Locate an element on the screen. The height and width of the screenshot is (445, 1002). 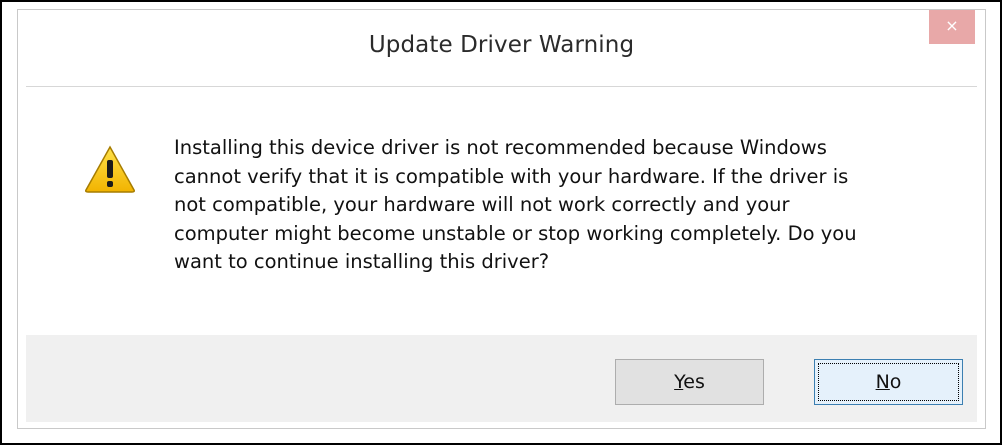
close-icon: × is located at coordinates (952, 25).